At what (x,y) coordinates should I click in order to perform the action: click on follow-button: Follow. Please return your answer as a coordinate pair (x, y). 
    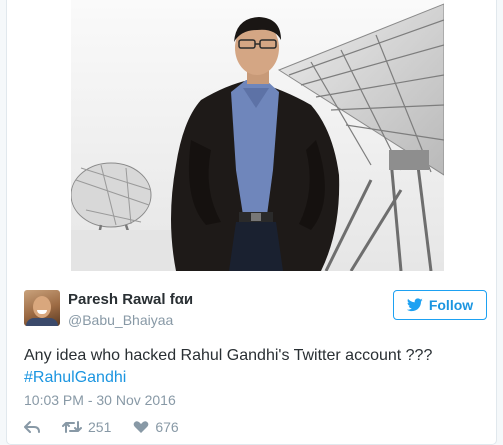
    Looking at the image, I should click on (440, 305).